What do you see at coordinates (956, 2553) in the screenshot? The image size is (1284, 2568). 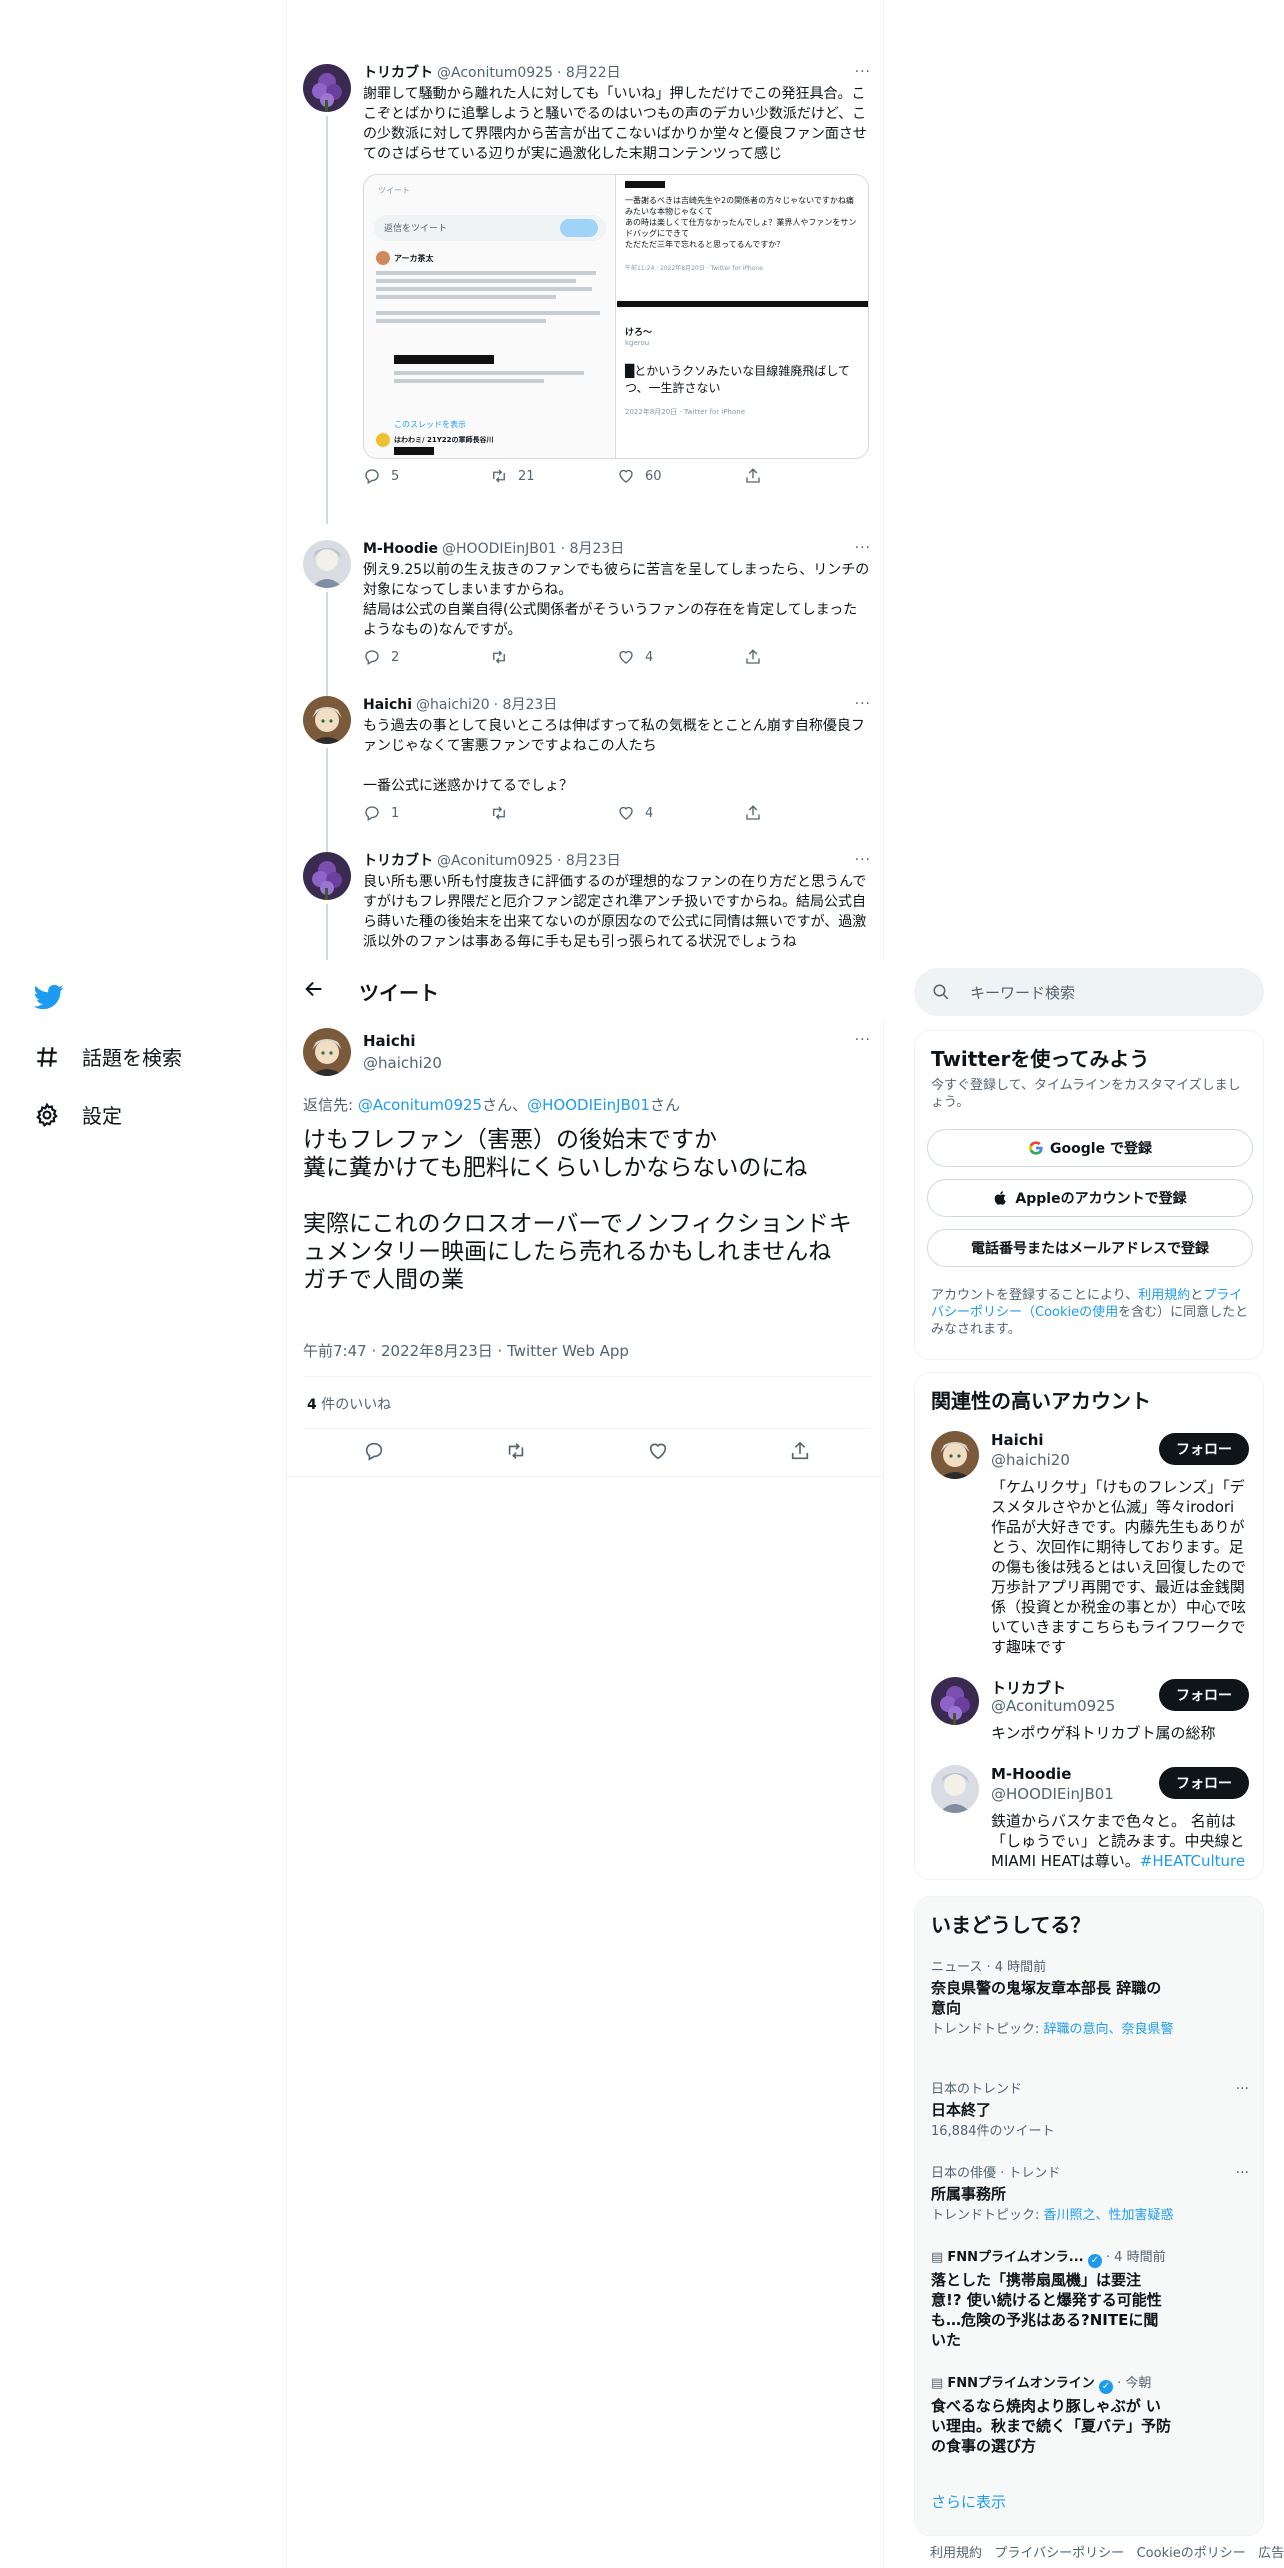 I see `footer-terms-link: 利用規約` at bounding box center [956, 2553].